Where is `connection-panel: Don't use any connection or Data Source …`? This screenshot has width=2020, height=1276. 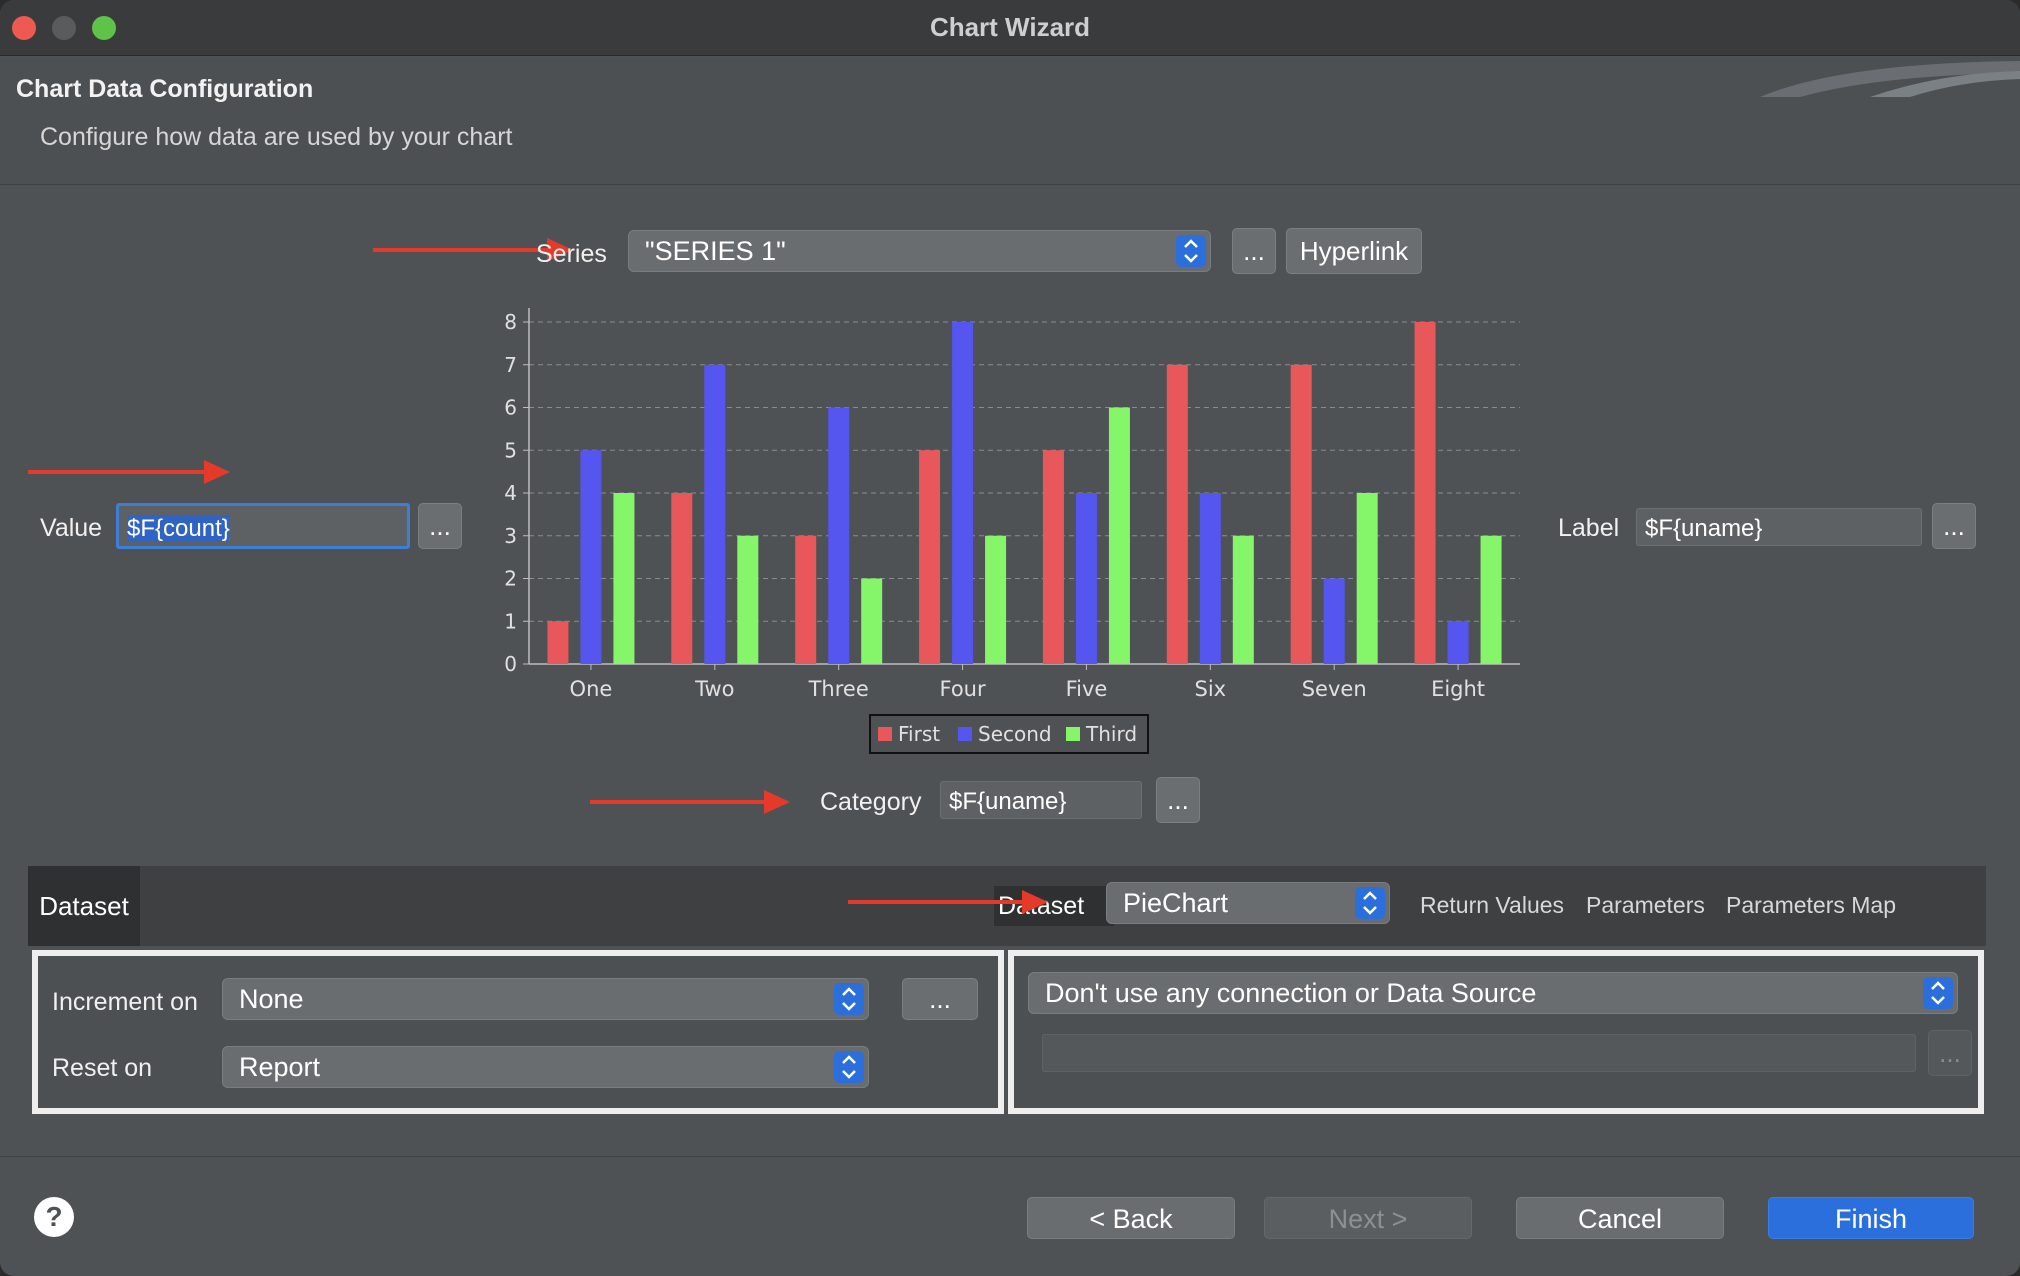 connection-panel: Don't use any connection or Data Source … is located at coordinates (1496, 1032).